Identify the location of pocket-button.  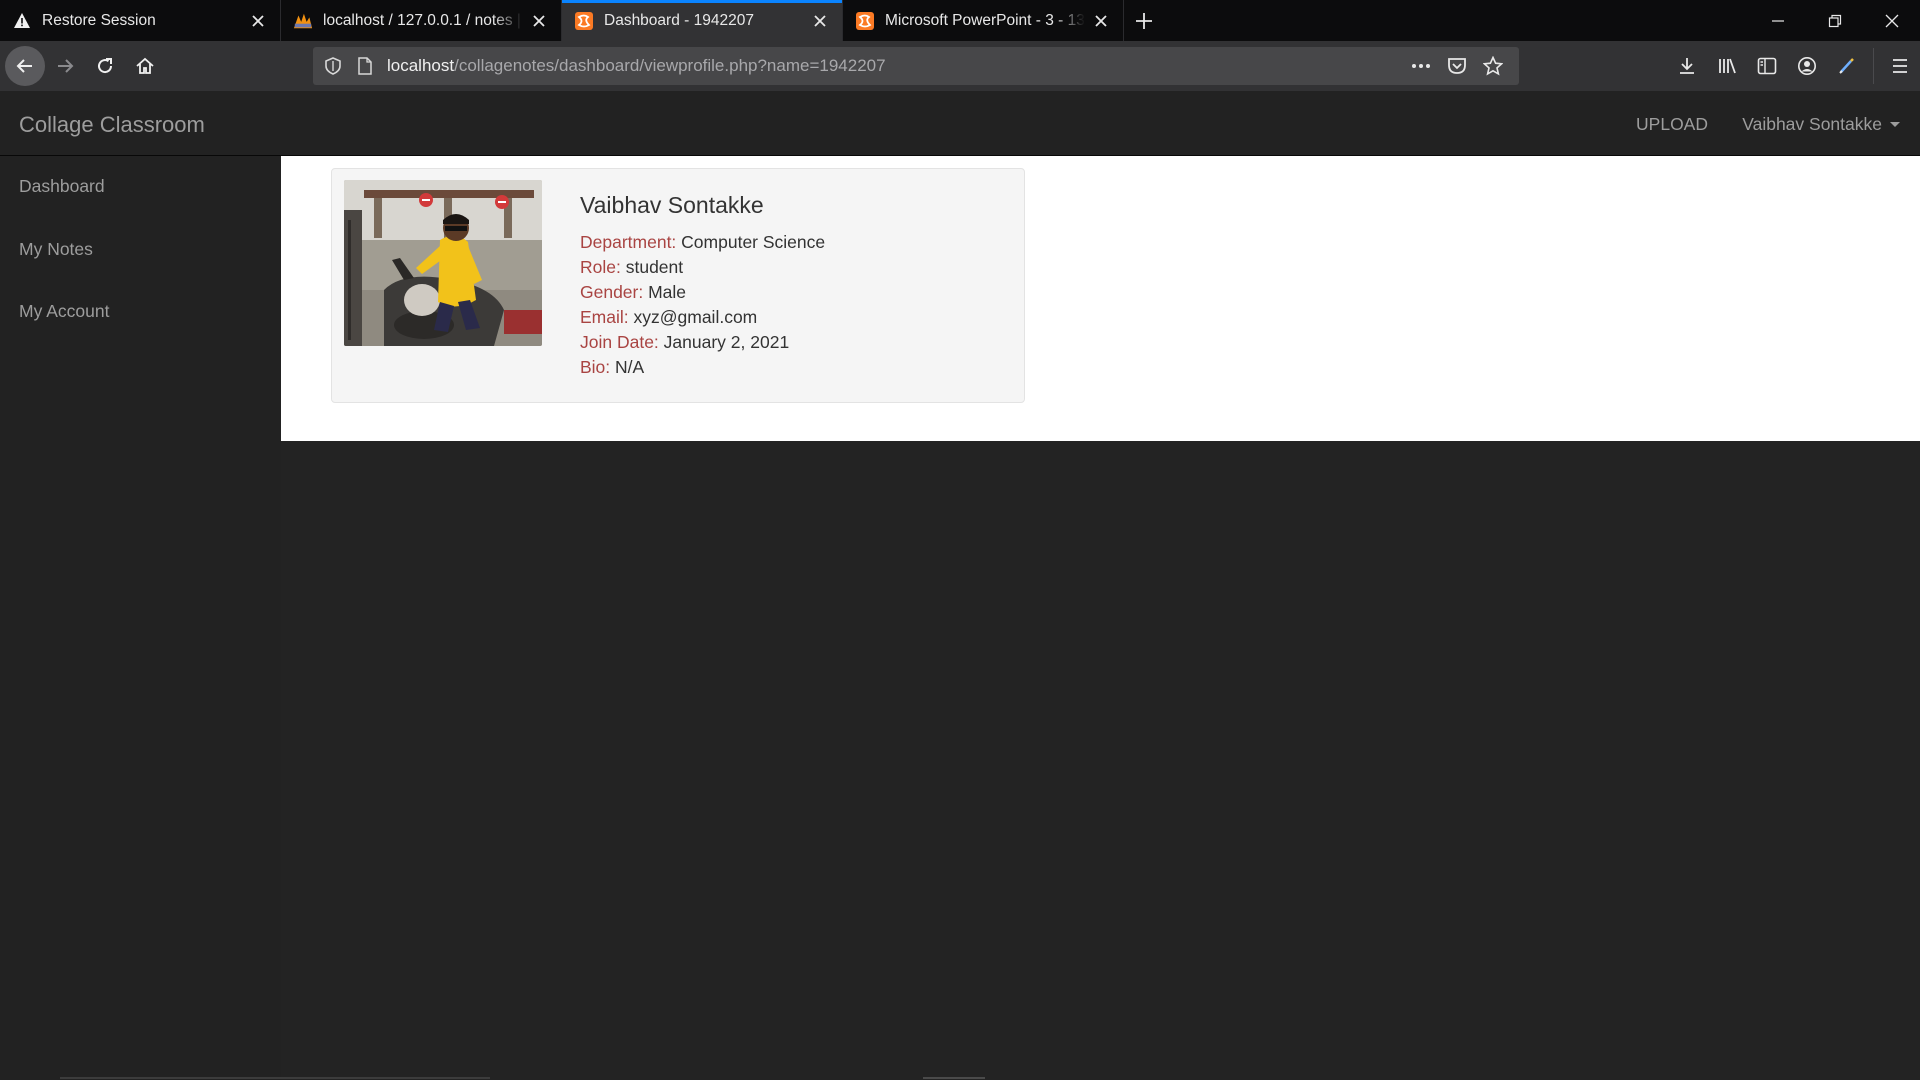
(1457, 66).